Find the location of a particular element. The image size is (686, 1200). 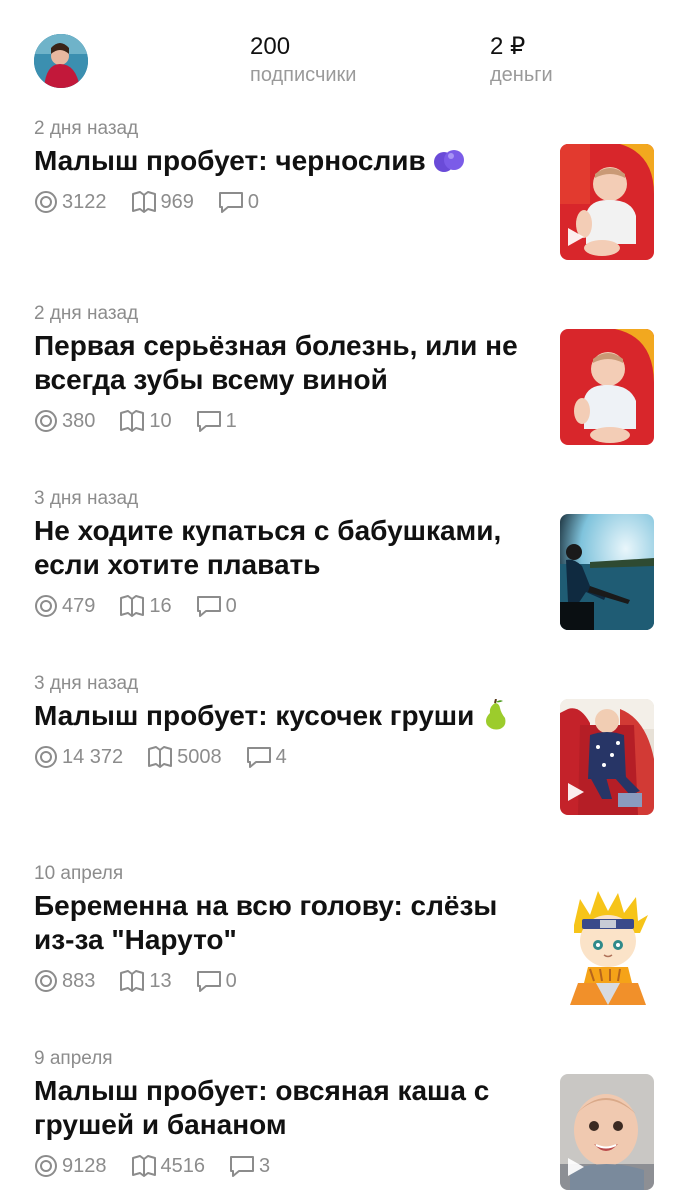

post-stats: 3122 969 0 is located at coordinates (158, 202).